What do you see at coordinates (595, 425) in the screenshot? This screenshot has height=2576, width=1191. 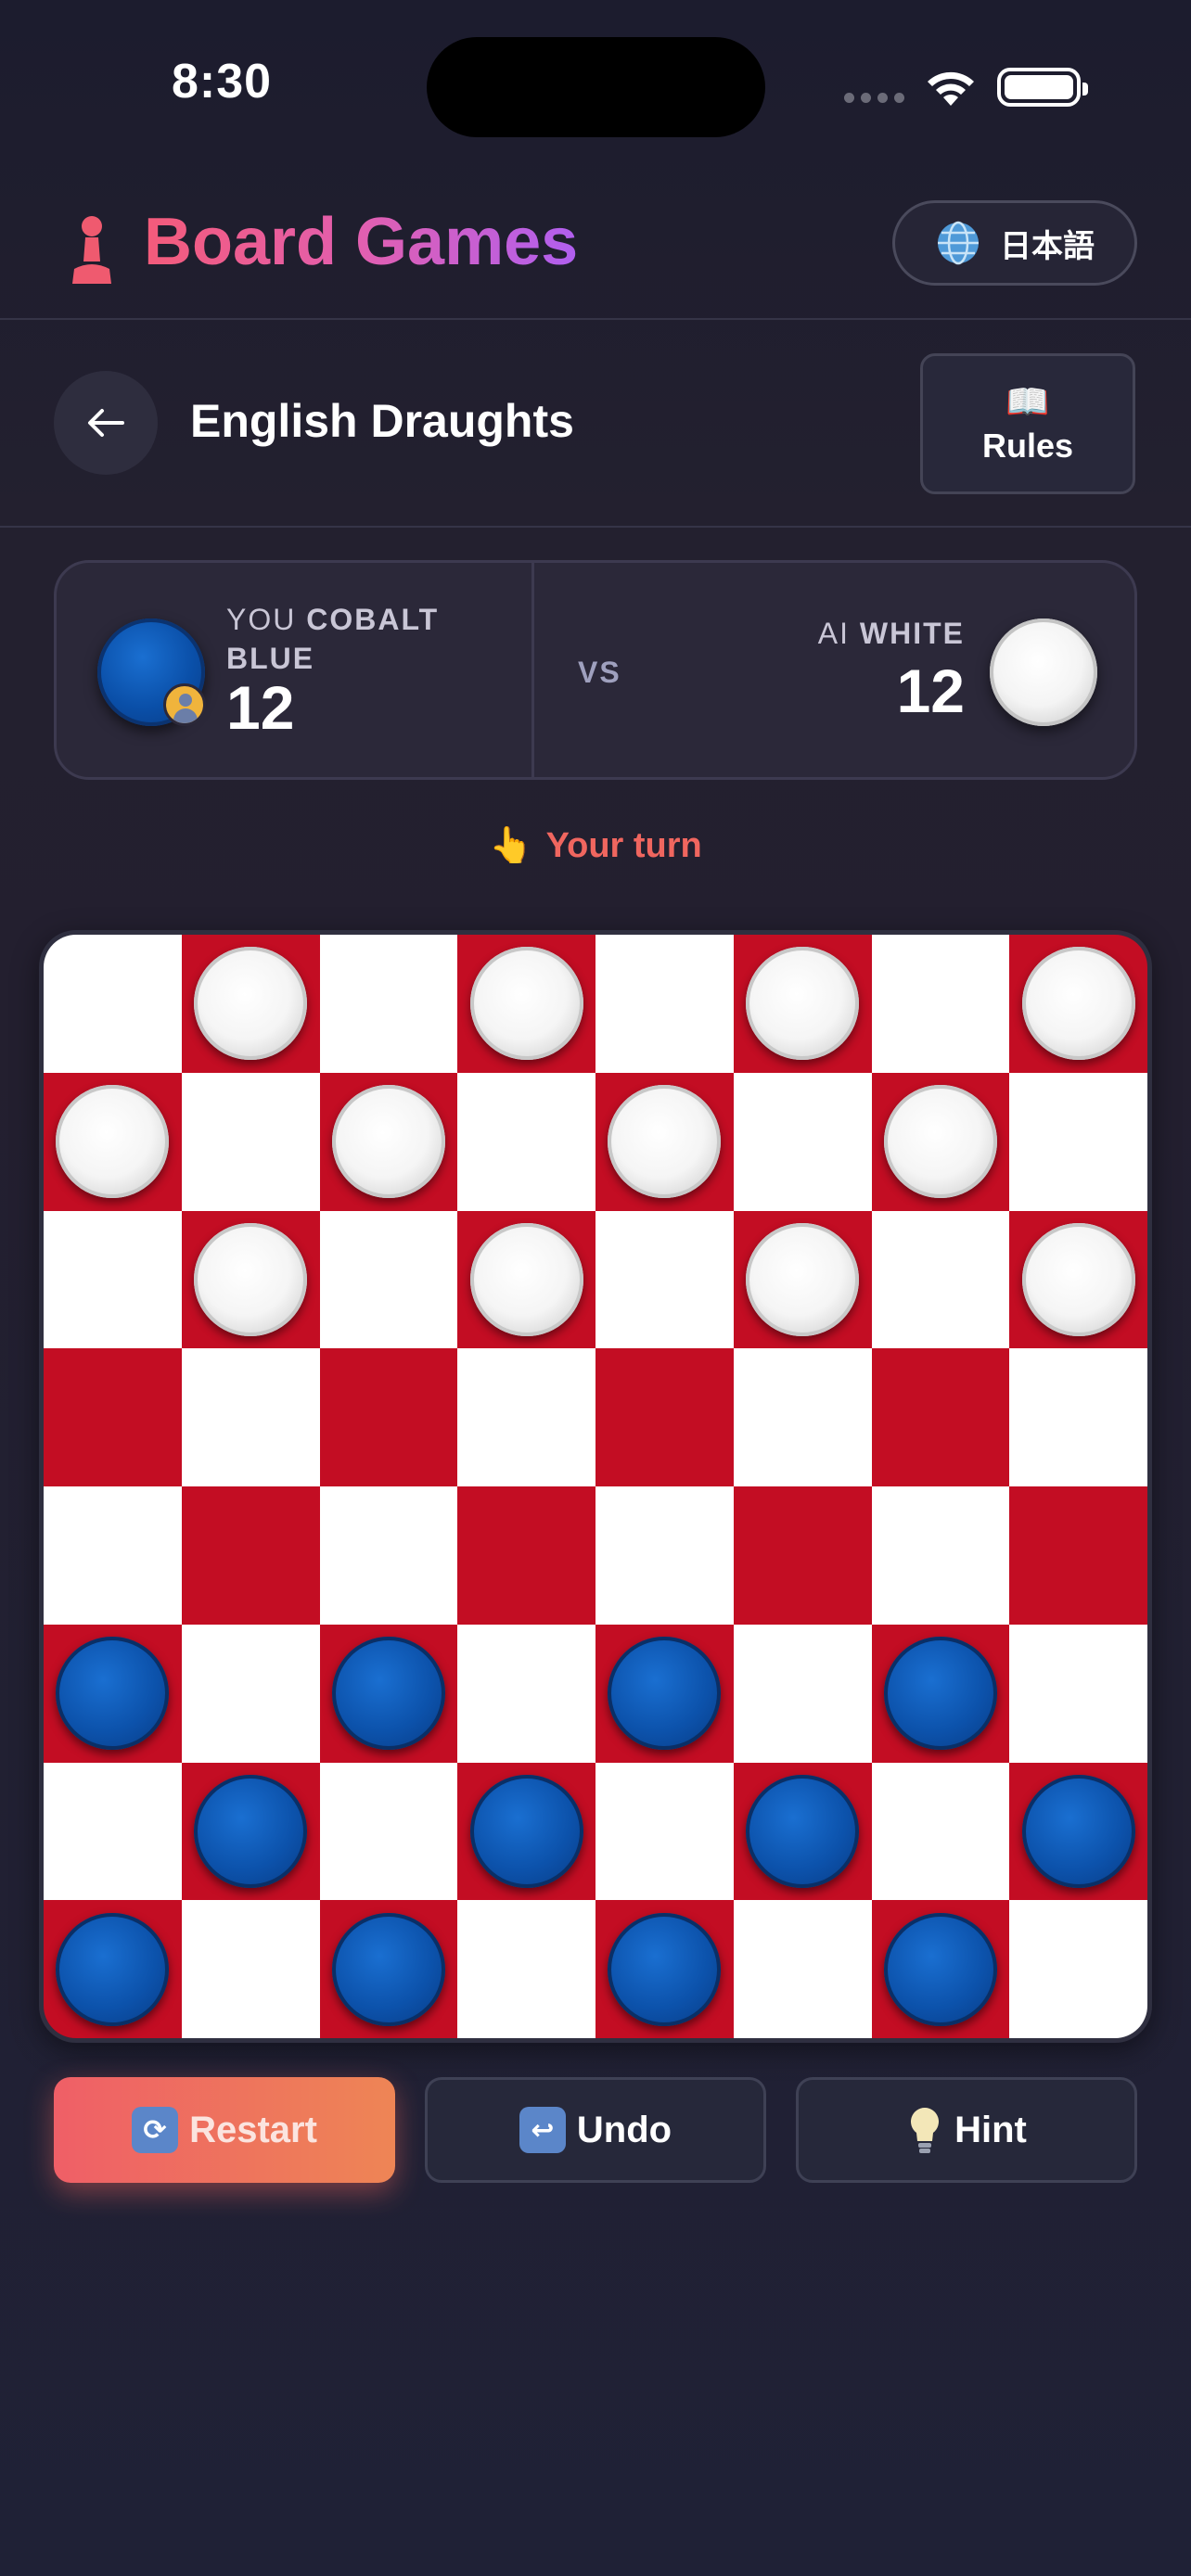 I see `game-header: English Draughts 📖 Rules` at bounding box center [595, 425].